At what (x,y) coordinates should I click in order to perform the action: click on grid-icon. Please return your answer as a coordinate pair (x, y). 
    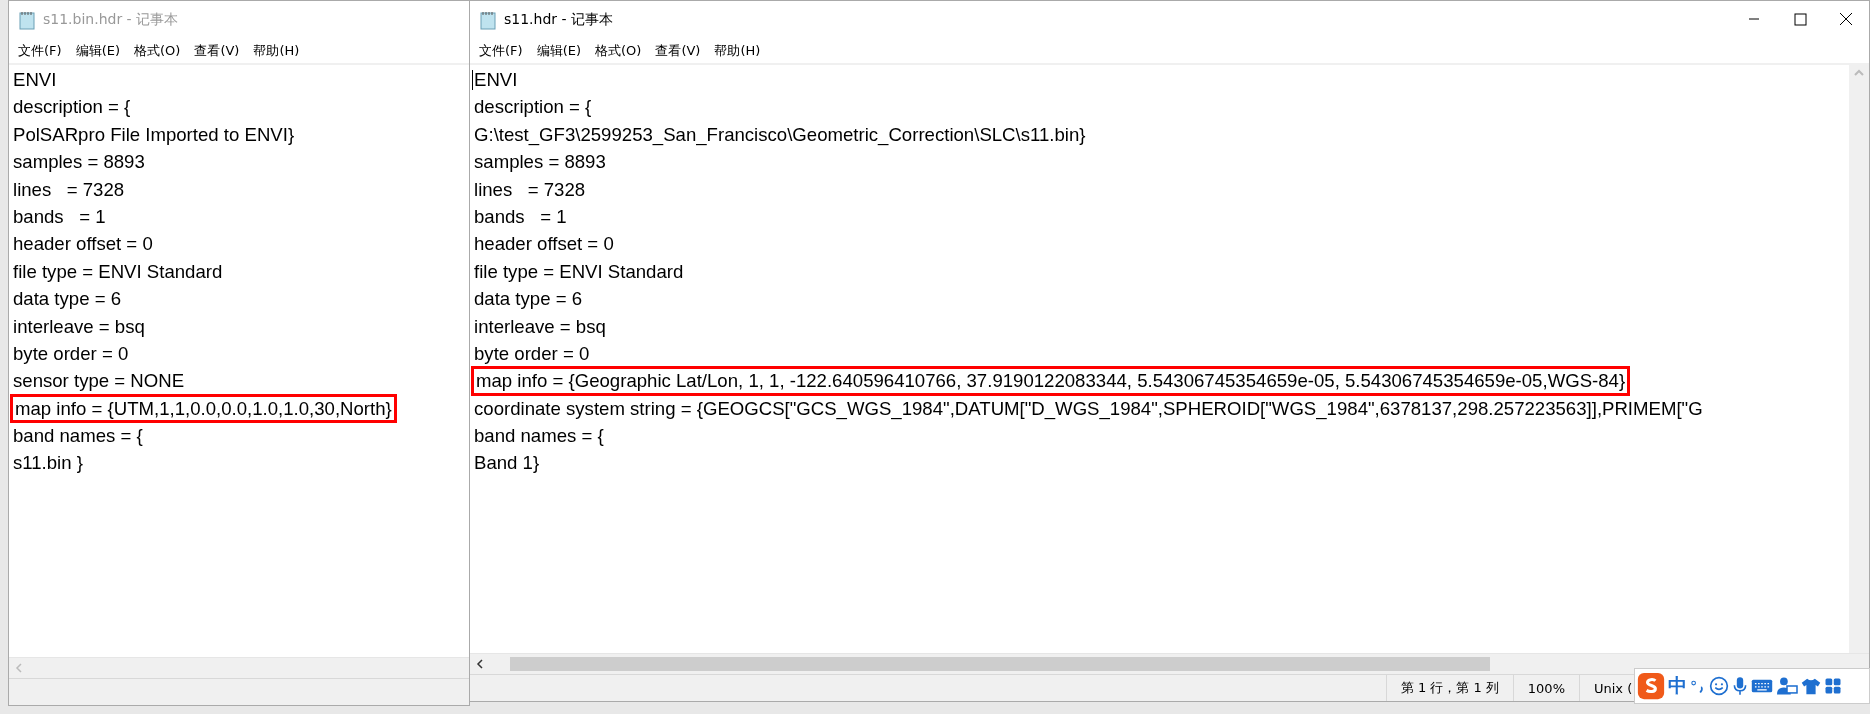
    Looking at the image, I should click on (1833, 686).